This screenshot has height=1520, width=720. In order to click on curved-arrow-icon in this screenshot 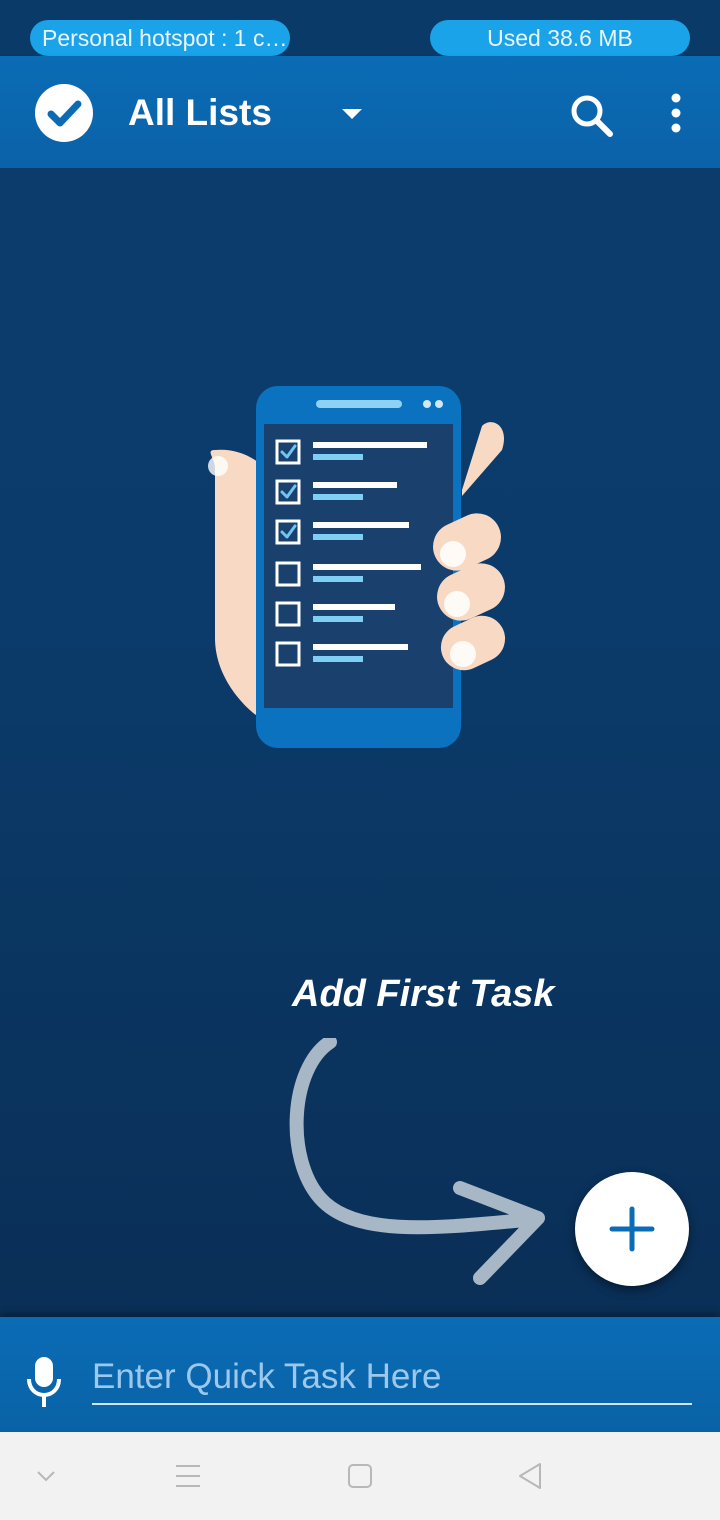, I will do `click(415, 1164)`.